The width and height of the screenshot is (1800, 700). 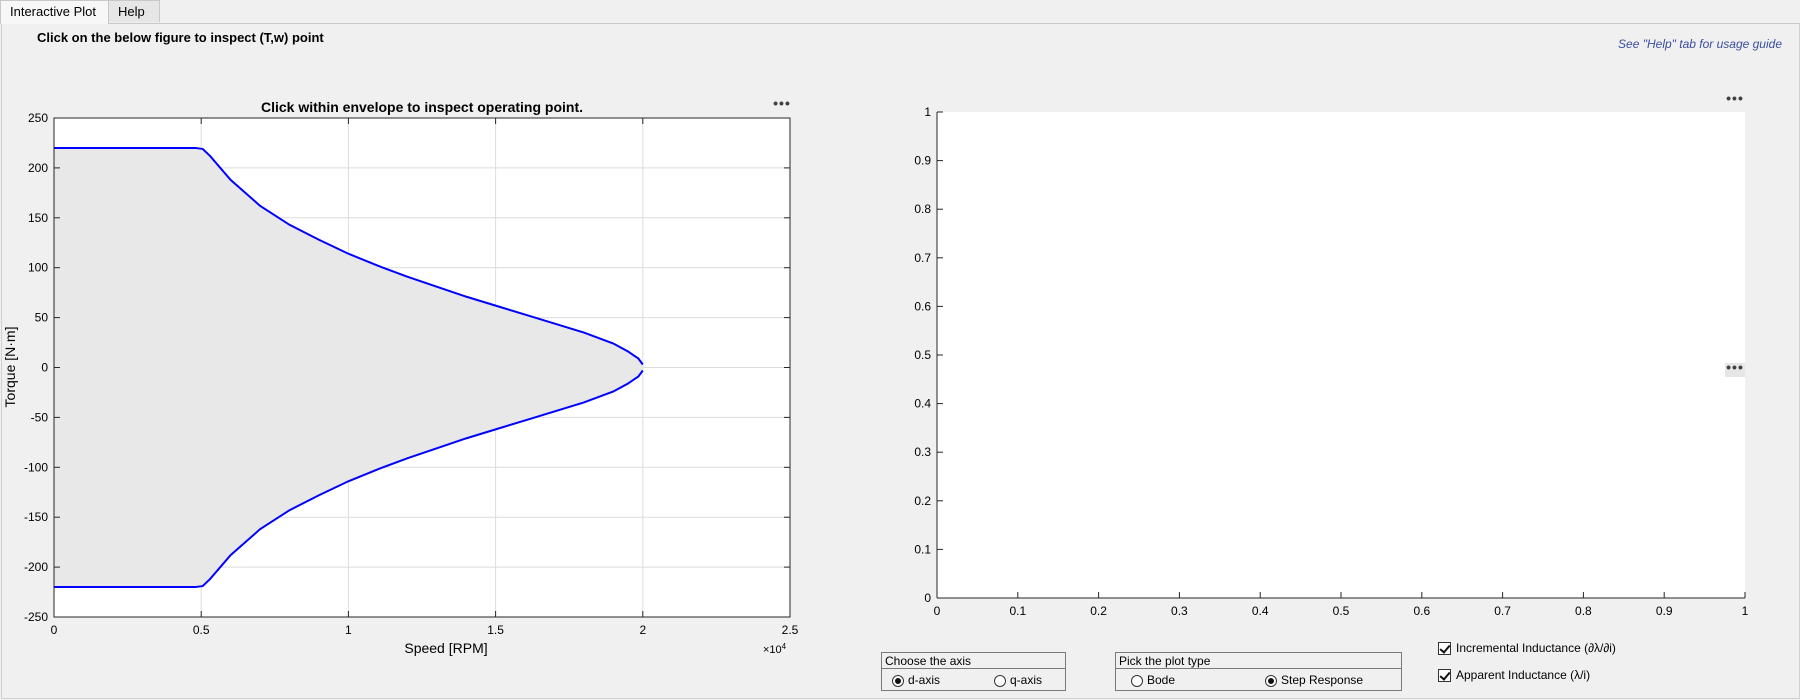 I want to click on q-axis-radio-indicator, so click(x=1000, y=680).